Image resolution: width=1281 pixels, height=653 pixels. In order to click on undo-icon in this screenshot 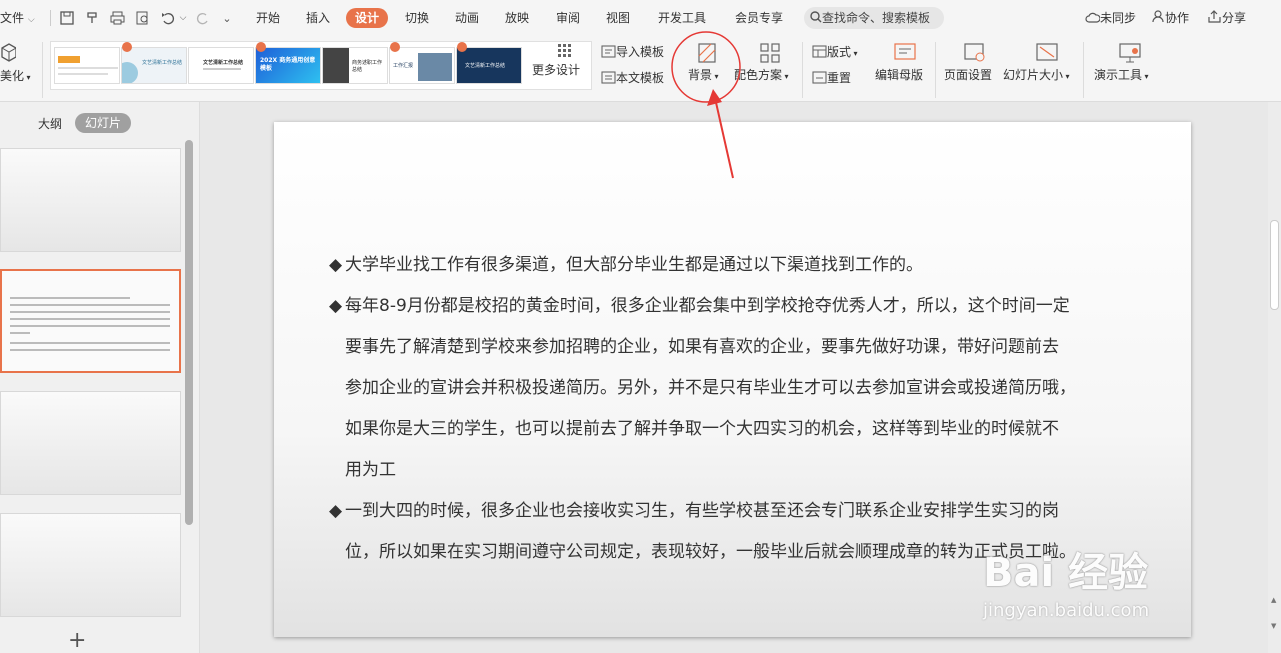, I will do `click(168, 18)`.